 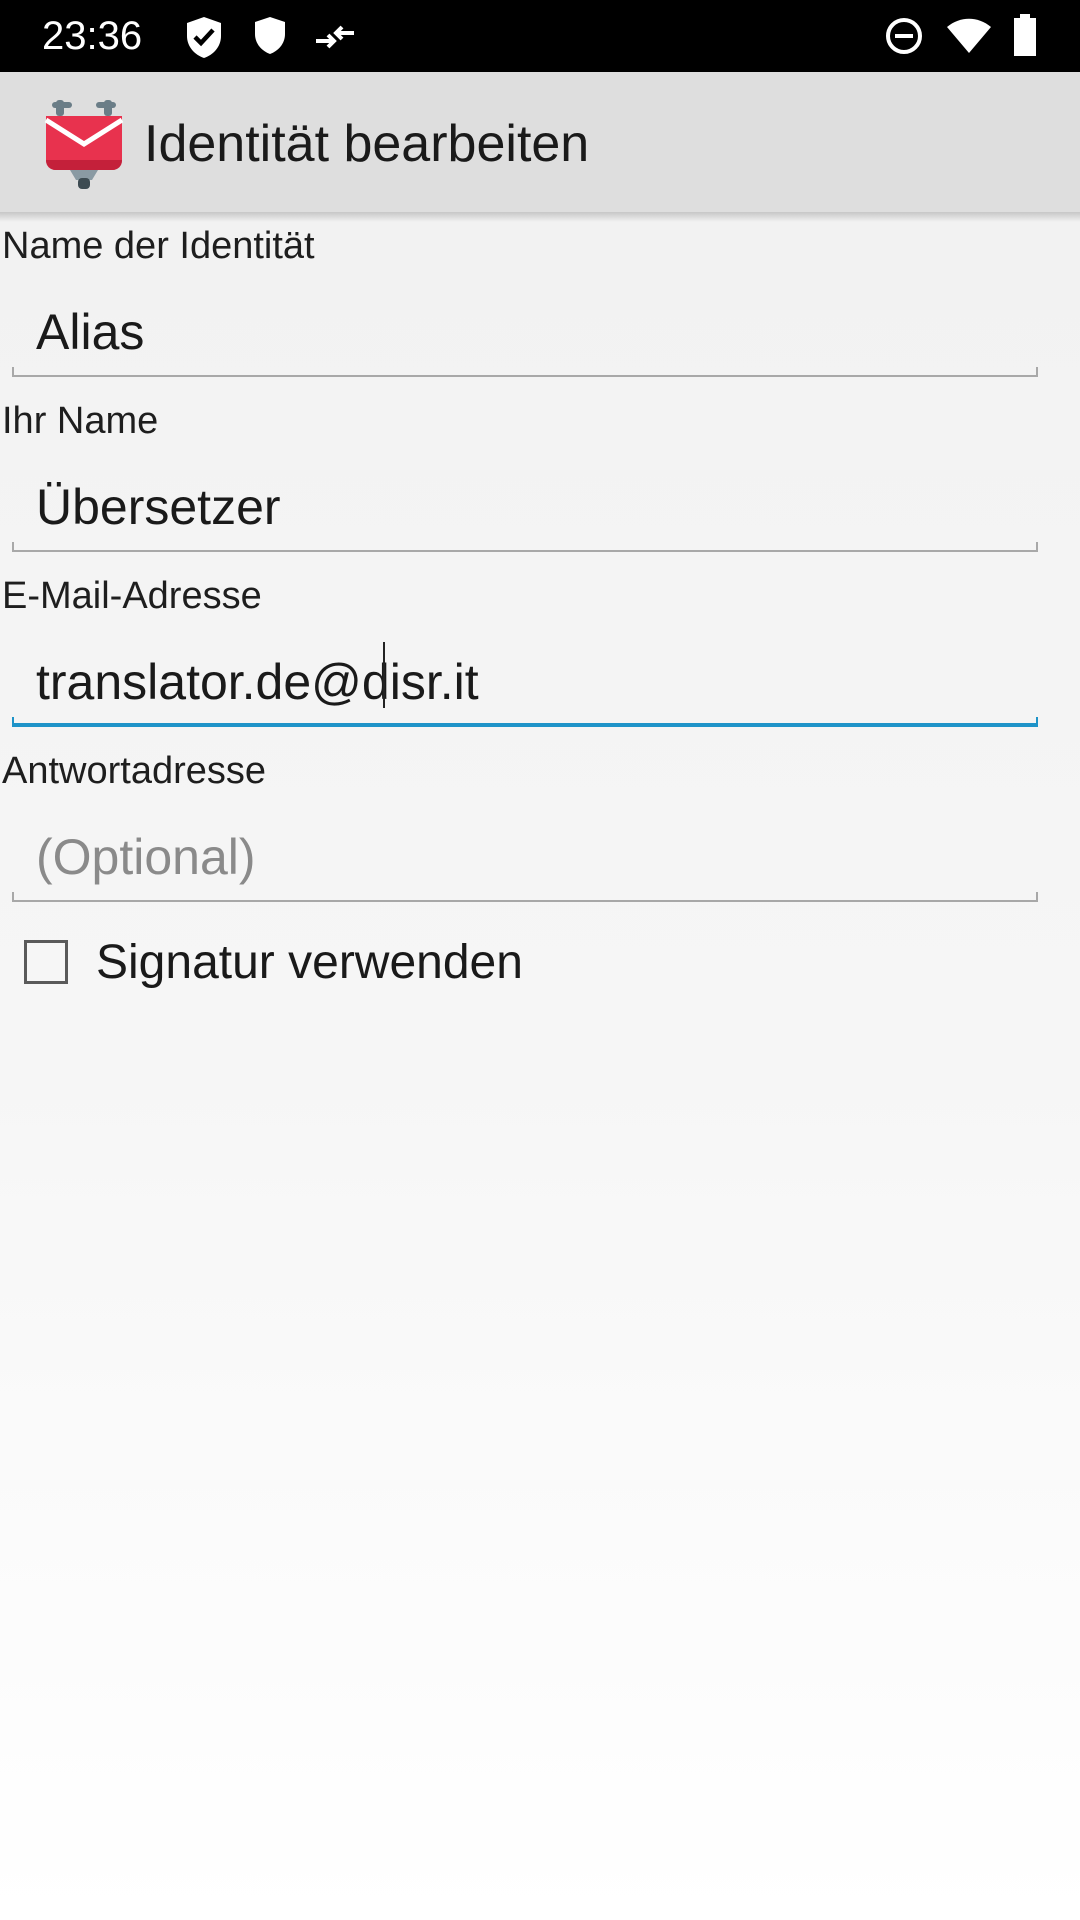 What do you see at coordinates (969, 35) in the screenshot?
I see `wifi-icon` at bounding box center [969, 35].